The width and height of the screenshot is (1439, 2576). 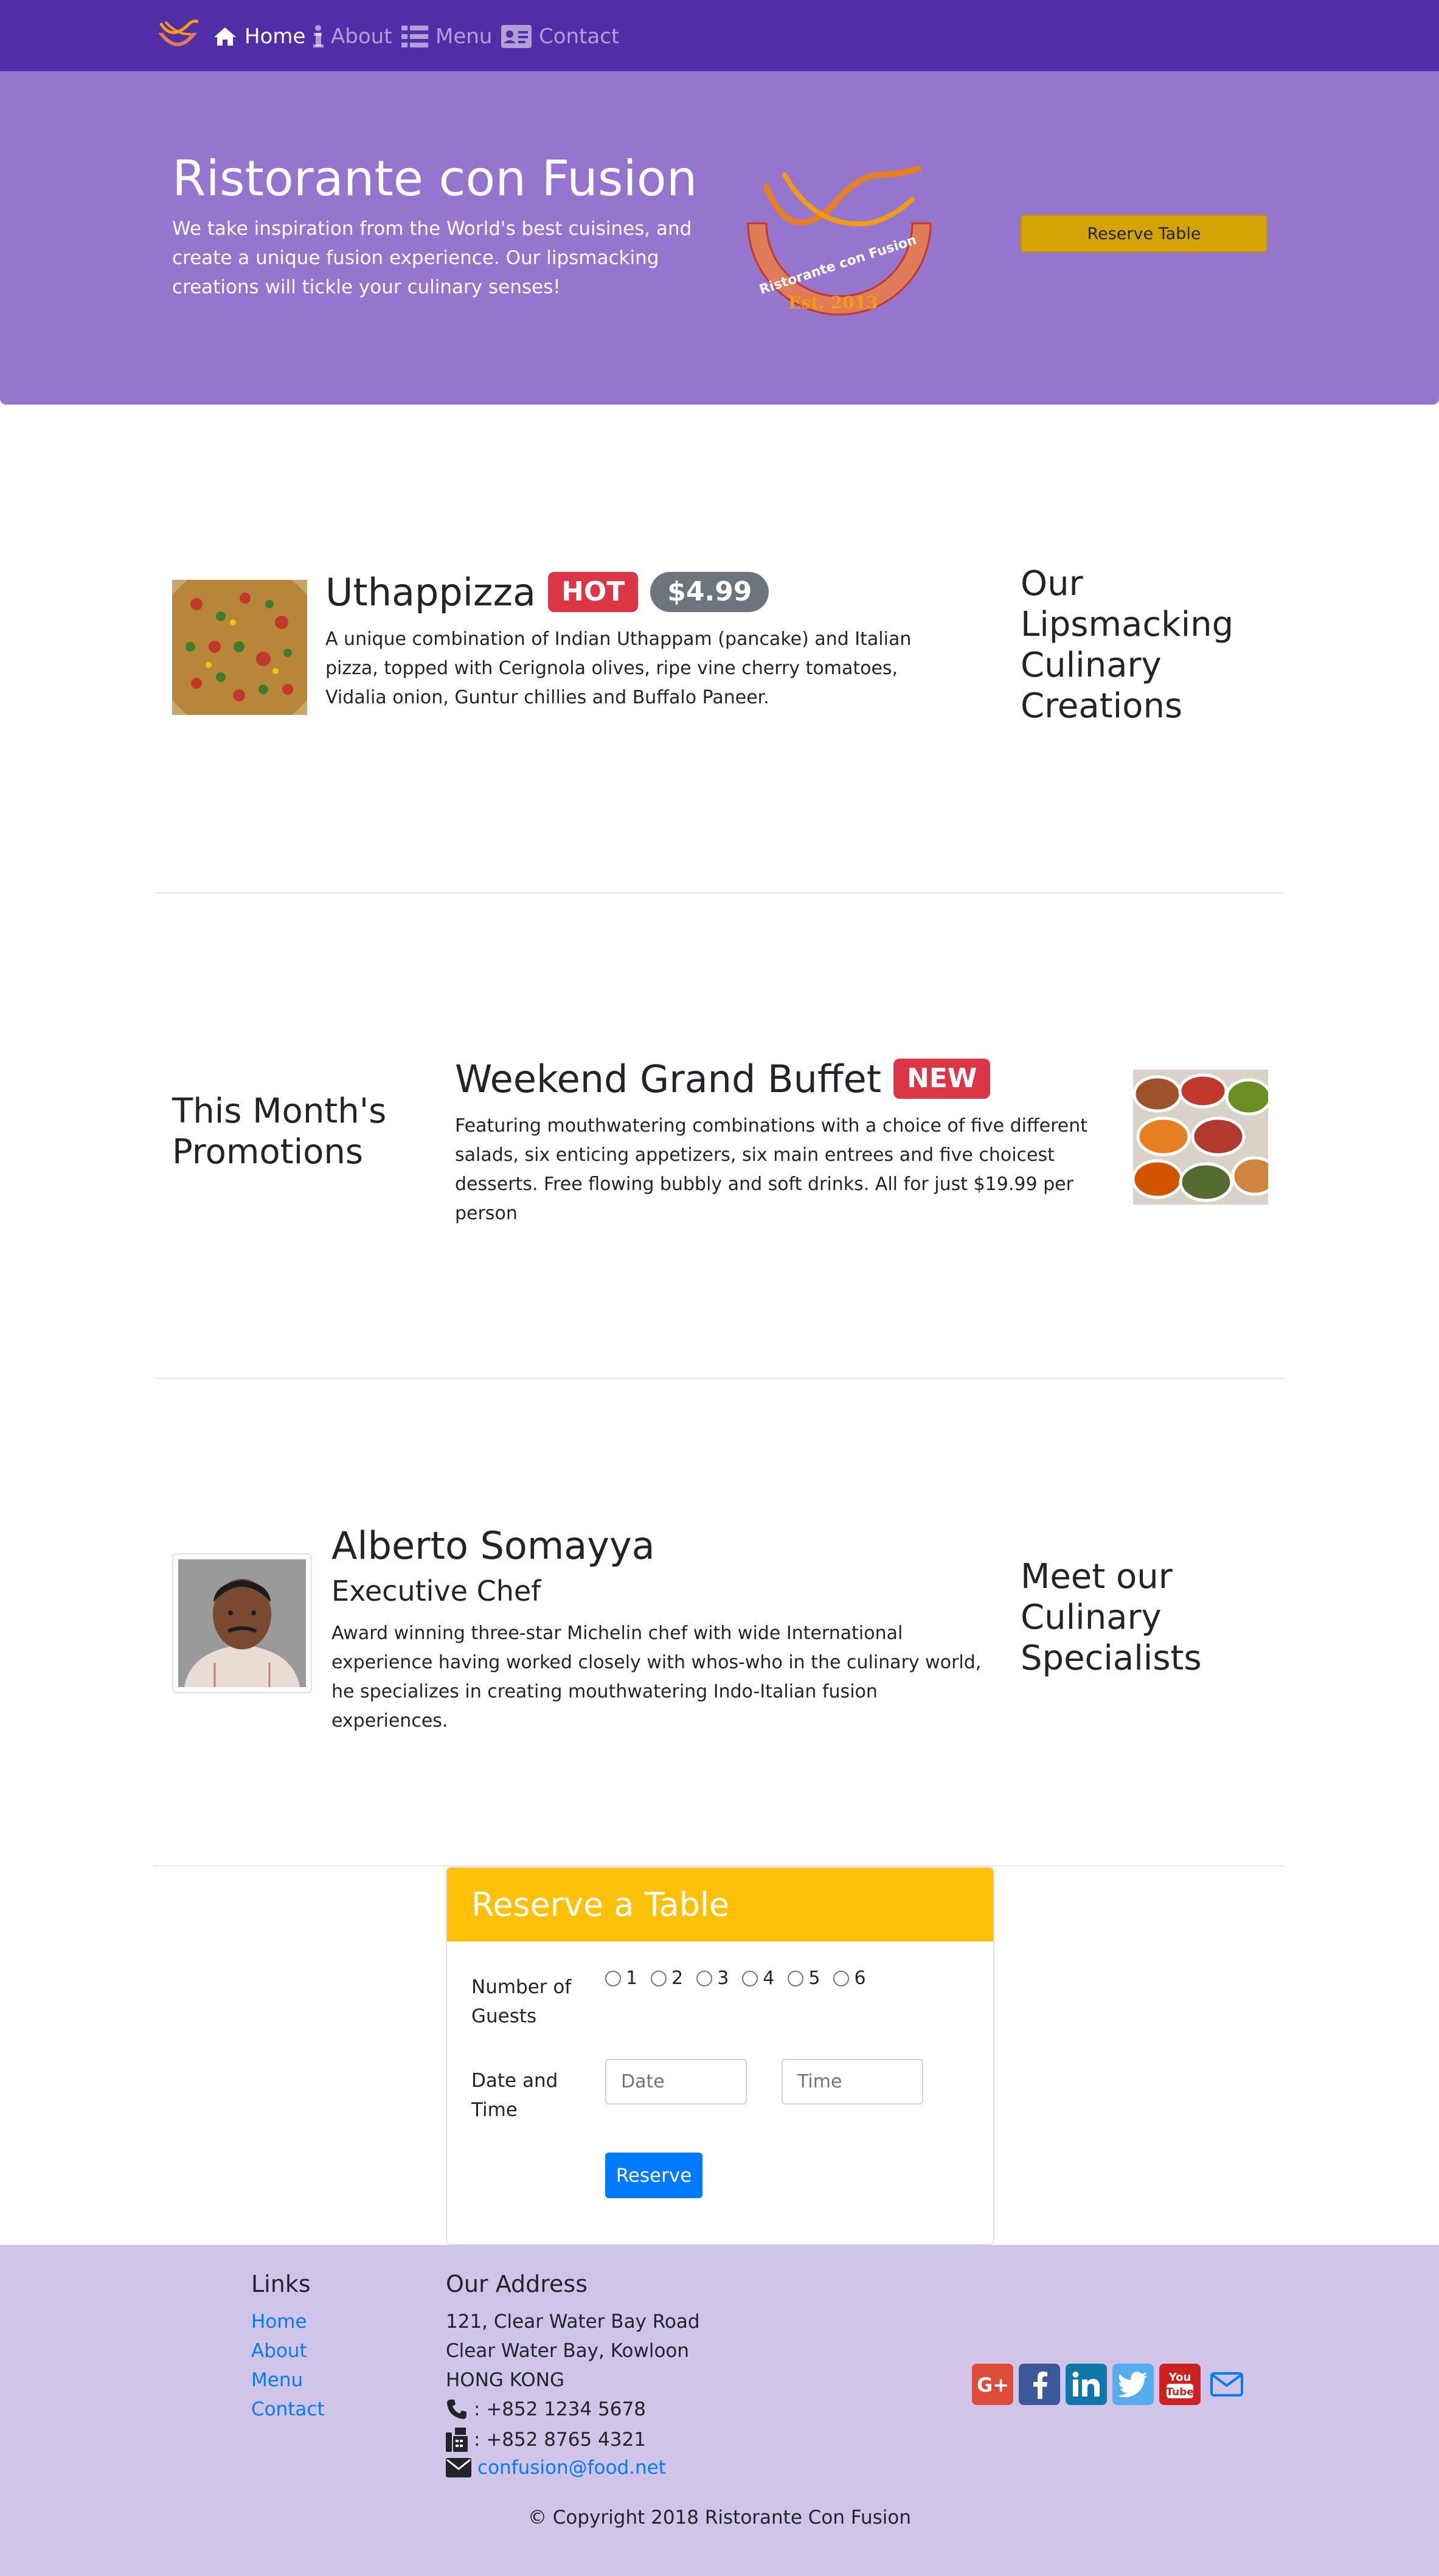 I want to click on chef-designation: Executive Chef, so click(x=436, y=1591).